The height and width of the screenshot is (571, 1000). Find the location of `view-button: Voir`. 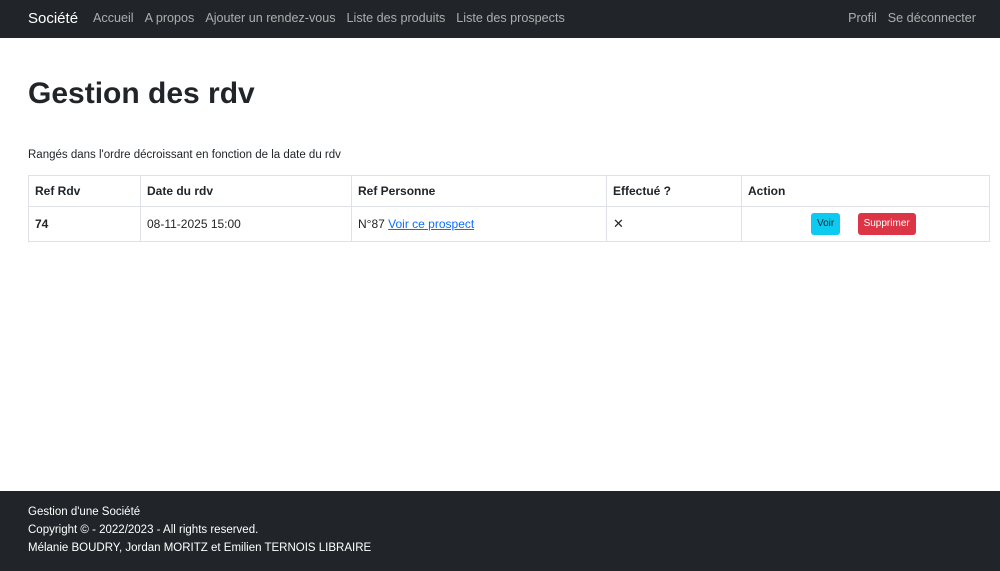

view-button: Voir is located at coordinates (826, 224).